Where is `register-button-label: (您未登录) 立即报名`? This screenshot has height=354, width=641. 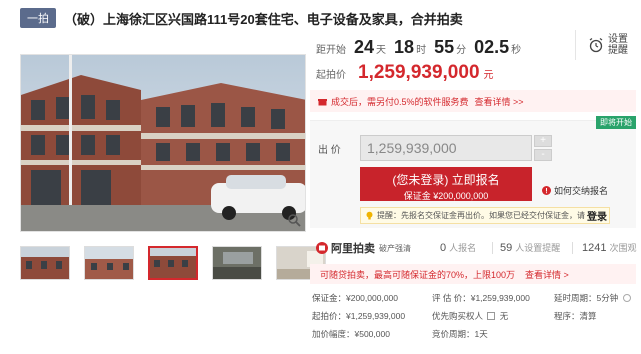
register-button-label: (您未登录) 立即报名 is located at coordinates (446, 180).